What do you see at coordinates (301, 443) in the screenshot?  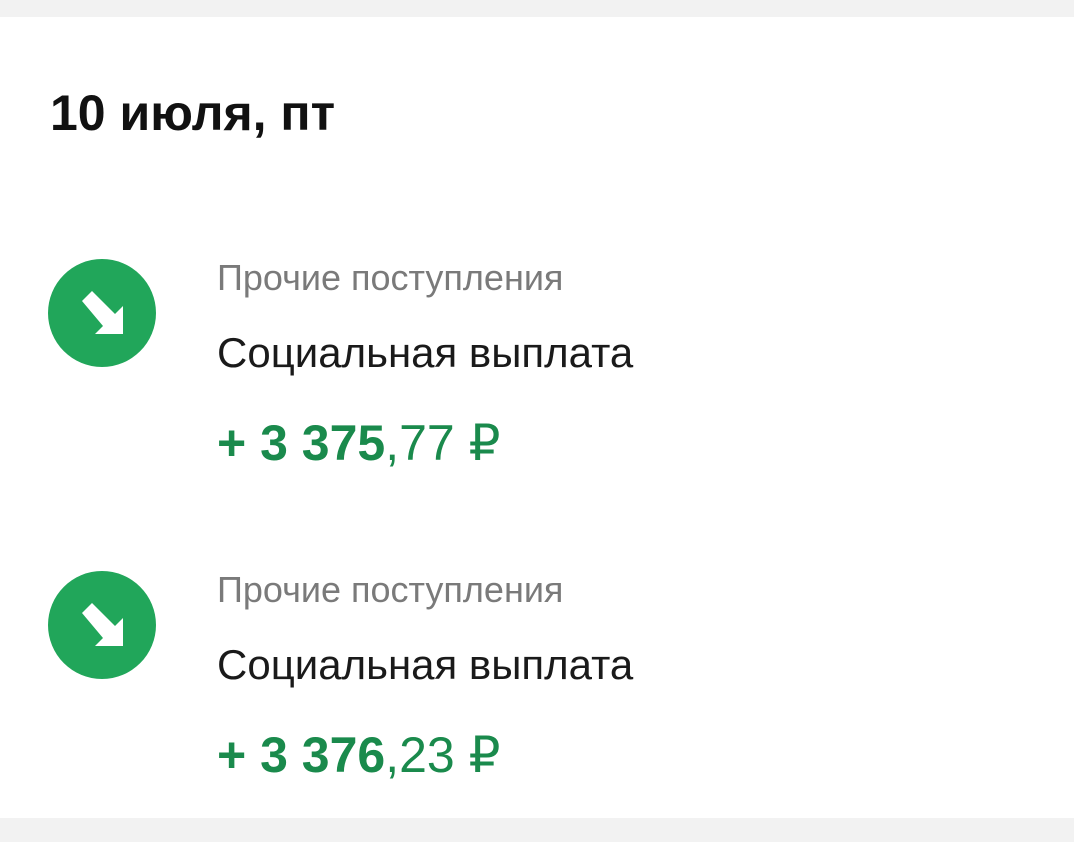 I see `amount-main: + 3 375` at bounding box center [301, 443].